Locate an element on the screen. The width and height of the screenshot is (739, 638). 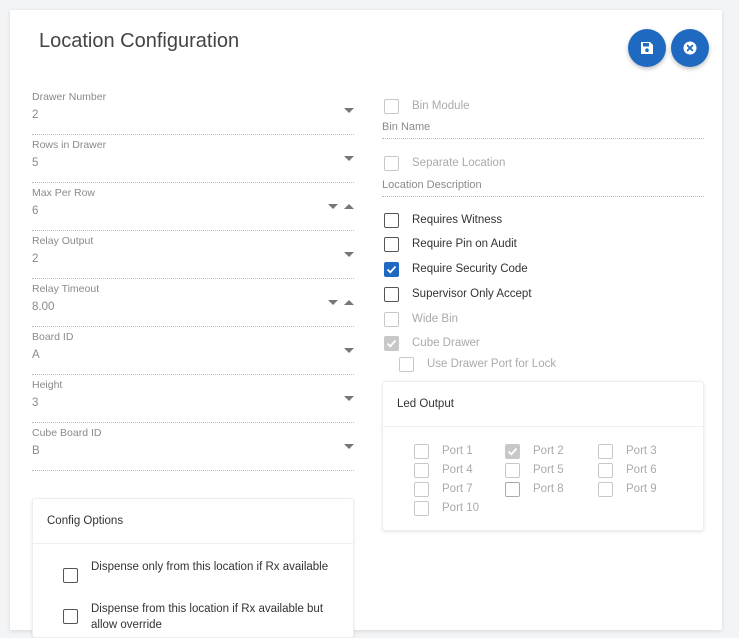
port-8-checkbox is located at coordinates (512, 489).